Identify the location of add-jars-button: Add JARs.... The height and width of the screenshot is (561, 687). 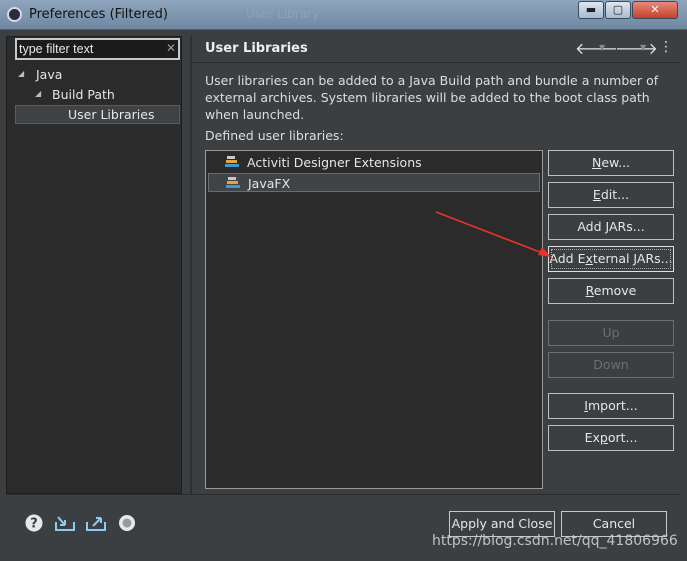
(611, 227).